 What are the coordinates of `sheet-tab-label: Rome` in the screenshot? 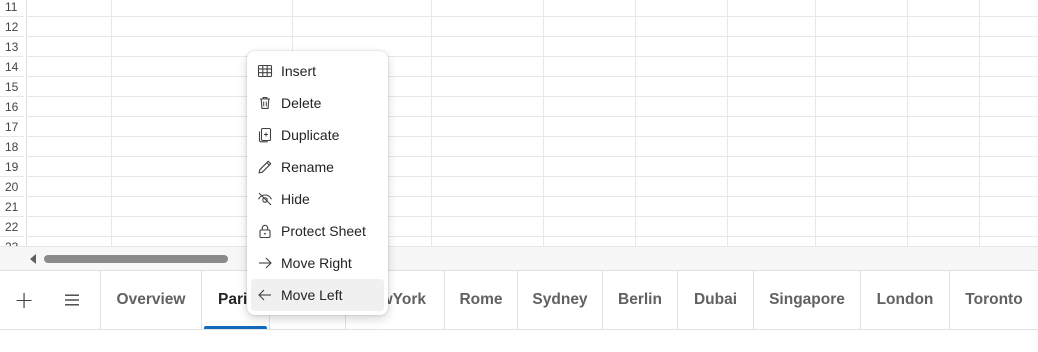 It's located at (481, 299).